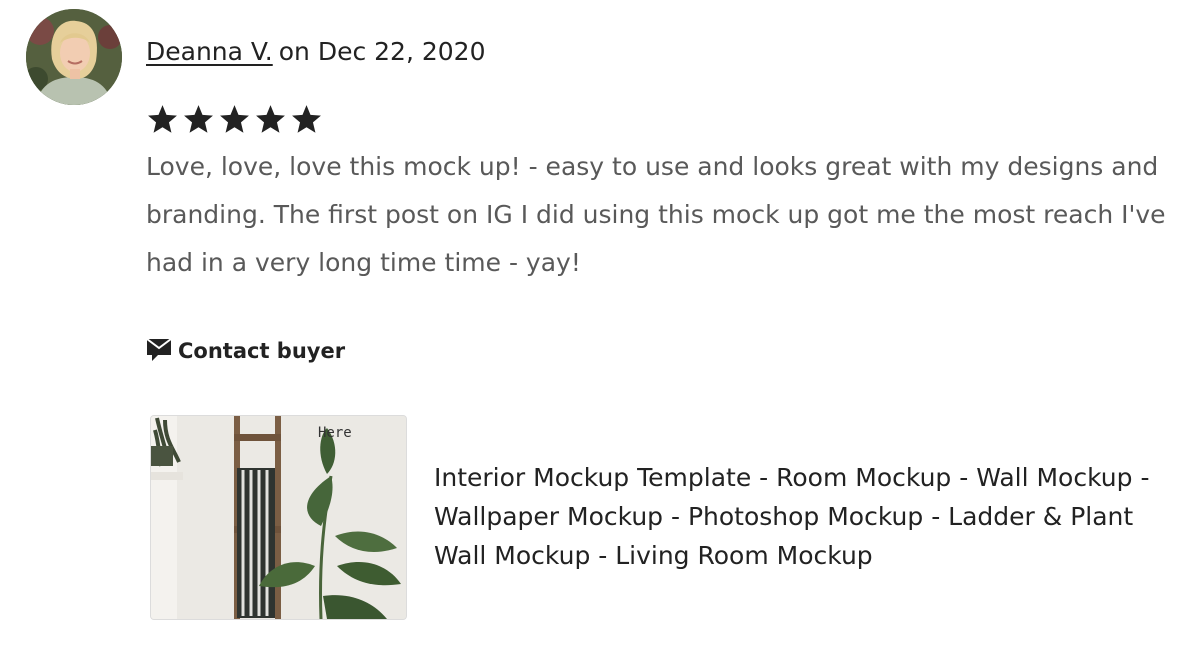 The image size is (1184, 648). What do you see at coordinates (159, 349) in the screenshot?
I see `message-icon` at bounding box center [159, 349].